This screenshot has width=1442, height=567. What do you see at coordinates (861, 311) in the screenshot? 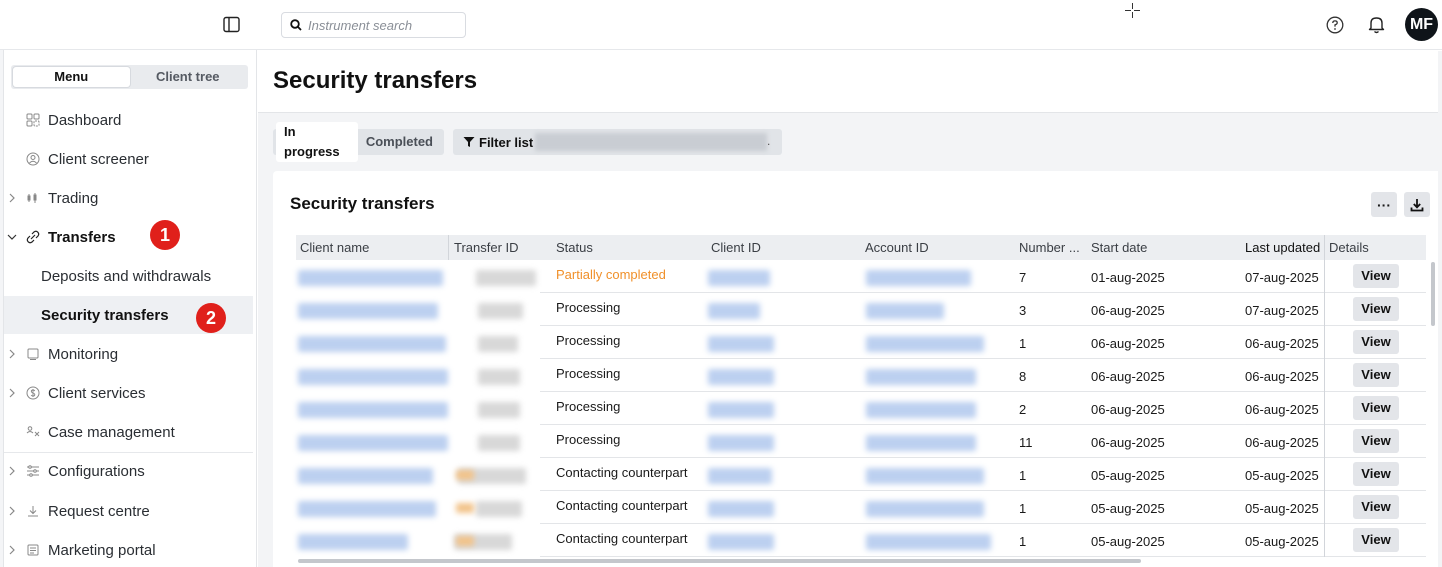
I see `table-row: Processing 3 06-aug-2025 07-aug-2025 View` at bounding box center [861, 311].